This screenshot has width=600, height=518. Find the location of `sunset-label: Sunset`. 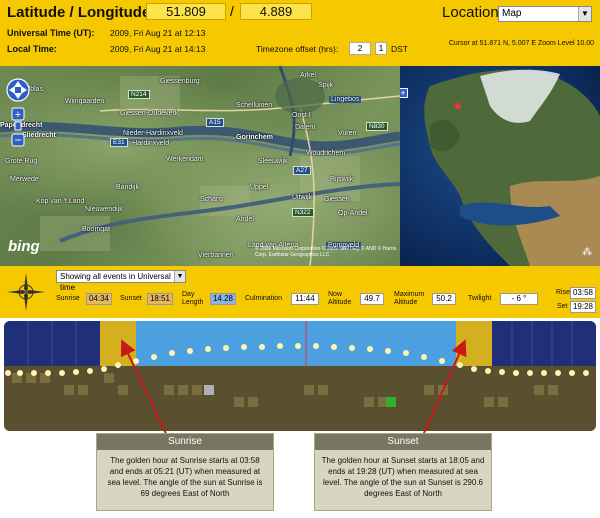

sunset-label: Sunset is located at coordinates (131, 298).